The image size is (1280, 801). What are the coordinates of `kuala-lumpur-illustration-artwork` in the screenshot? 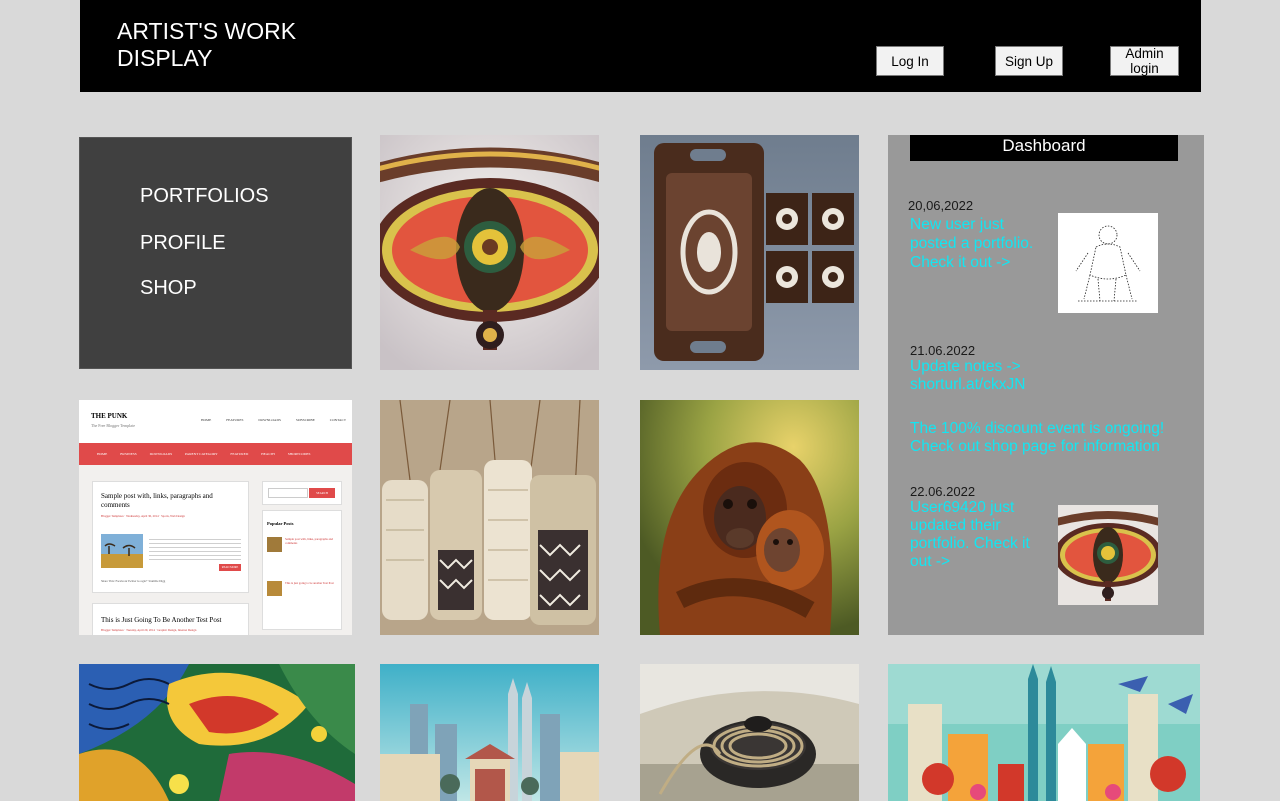 It's located at (1044, 732).